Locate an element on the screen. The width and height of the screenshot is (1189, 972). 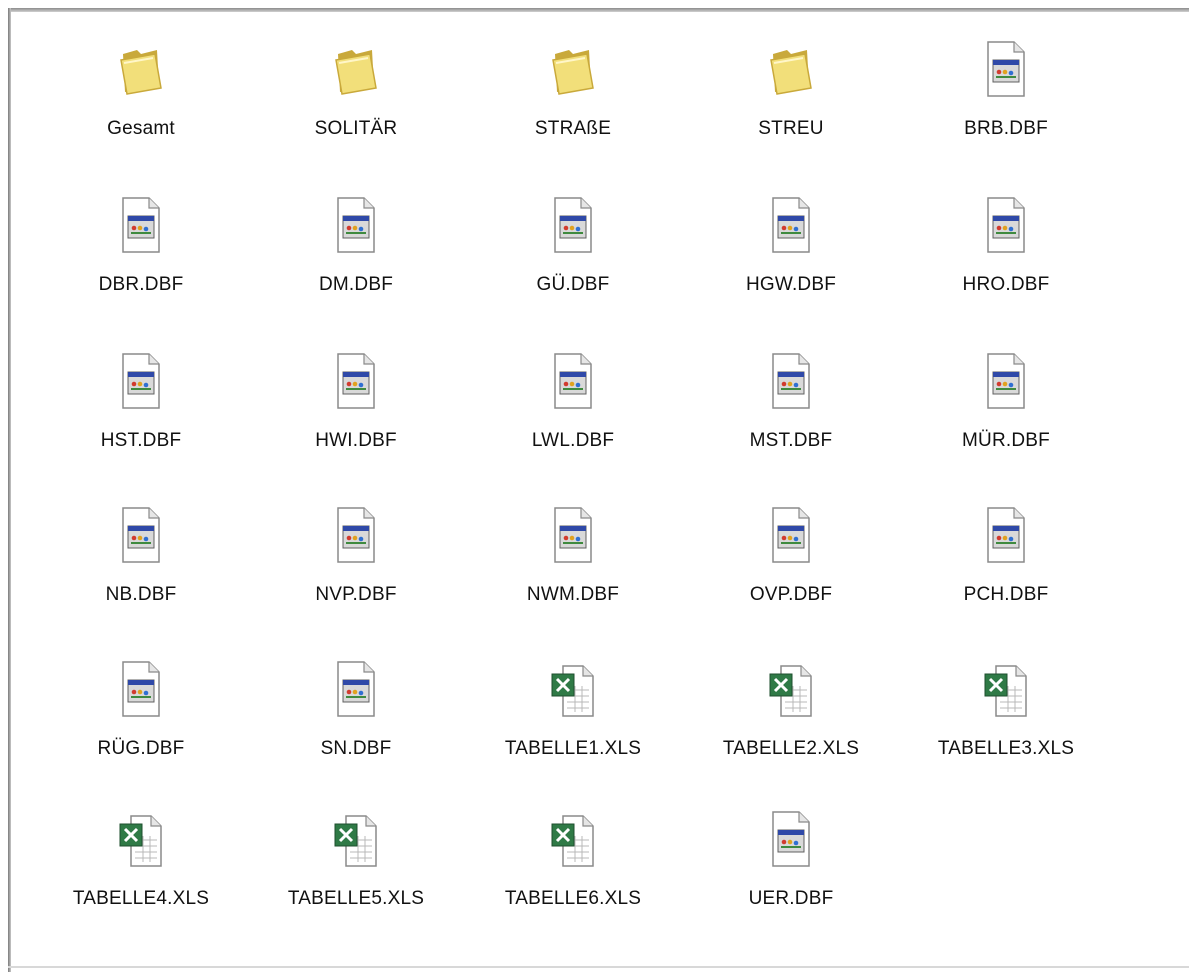
item-label: HGW.DBF is located at coordinates (791, 284).